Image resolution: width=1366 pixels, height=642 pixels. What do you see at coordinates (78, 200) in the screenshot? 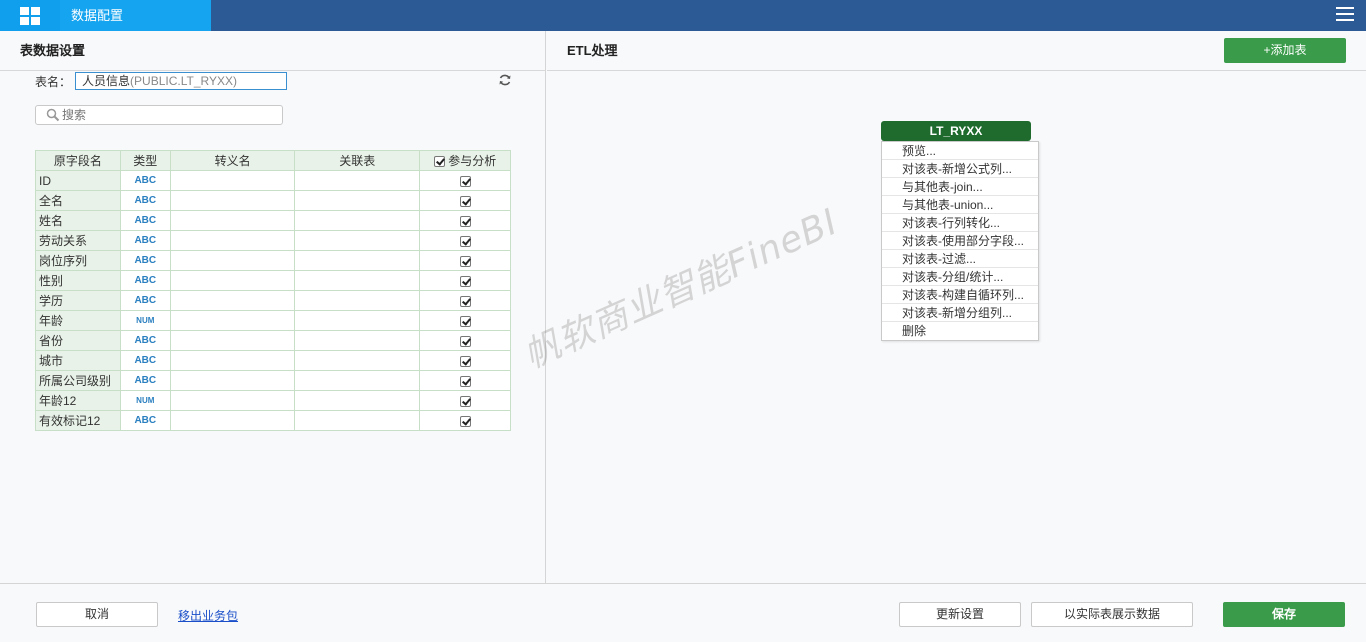
I see `field-name: 全名` at bounding box center [78, 200].